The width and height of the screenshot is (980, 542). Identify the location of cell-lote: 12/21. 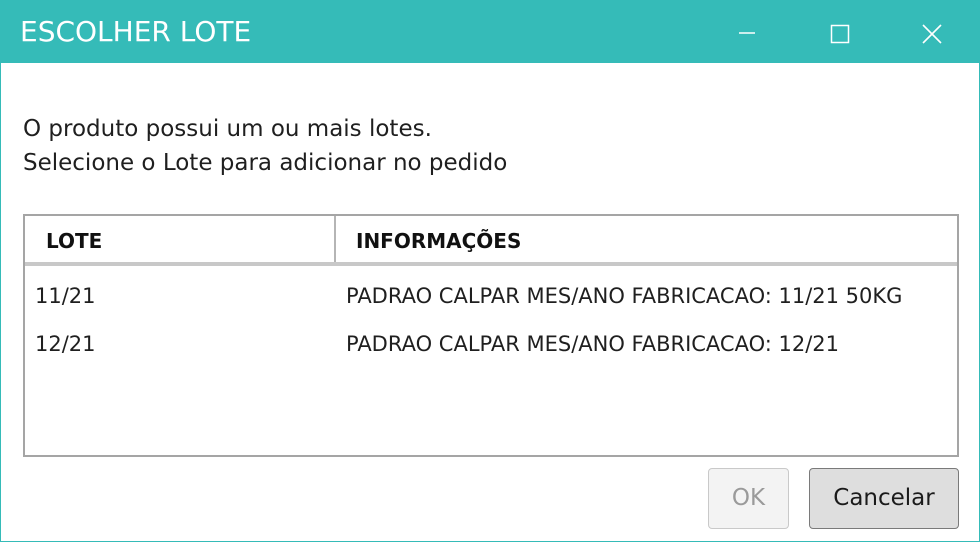
(65, 344).